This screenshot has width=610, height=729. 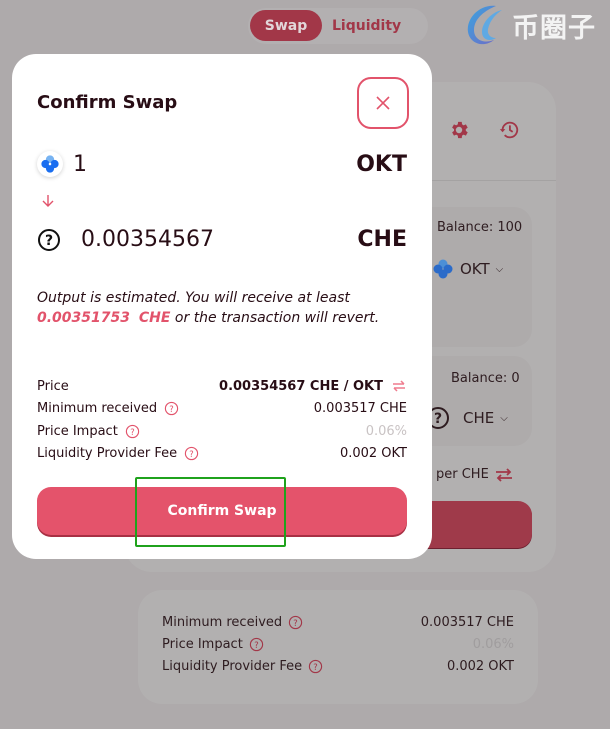 I want to click on modal-title: Confirm Swap, so click(x=107, y=102).